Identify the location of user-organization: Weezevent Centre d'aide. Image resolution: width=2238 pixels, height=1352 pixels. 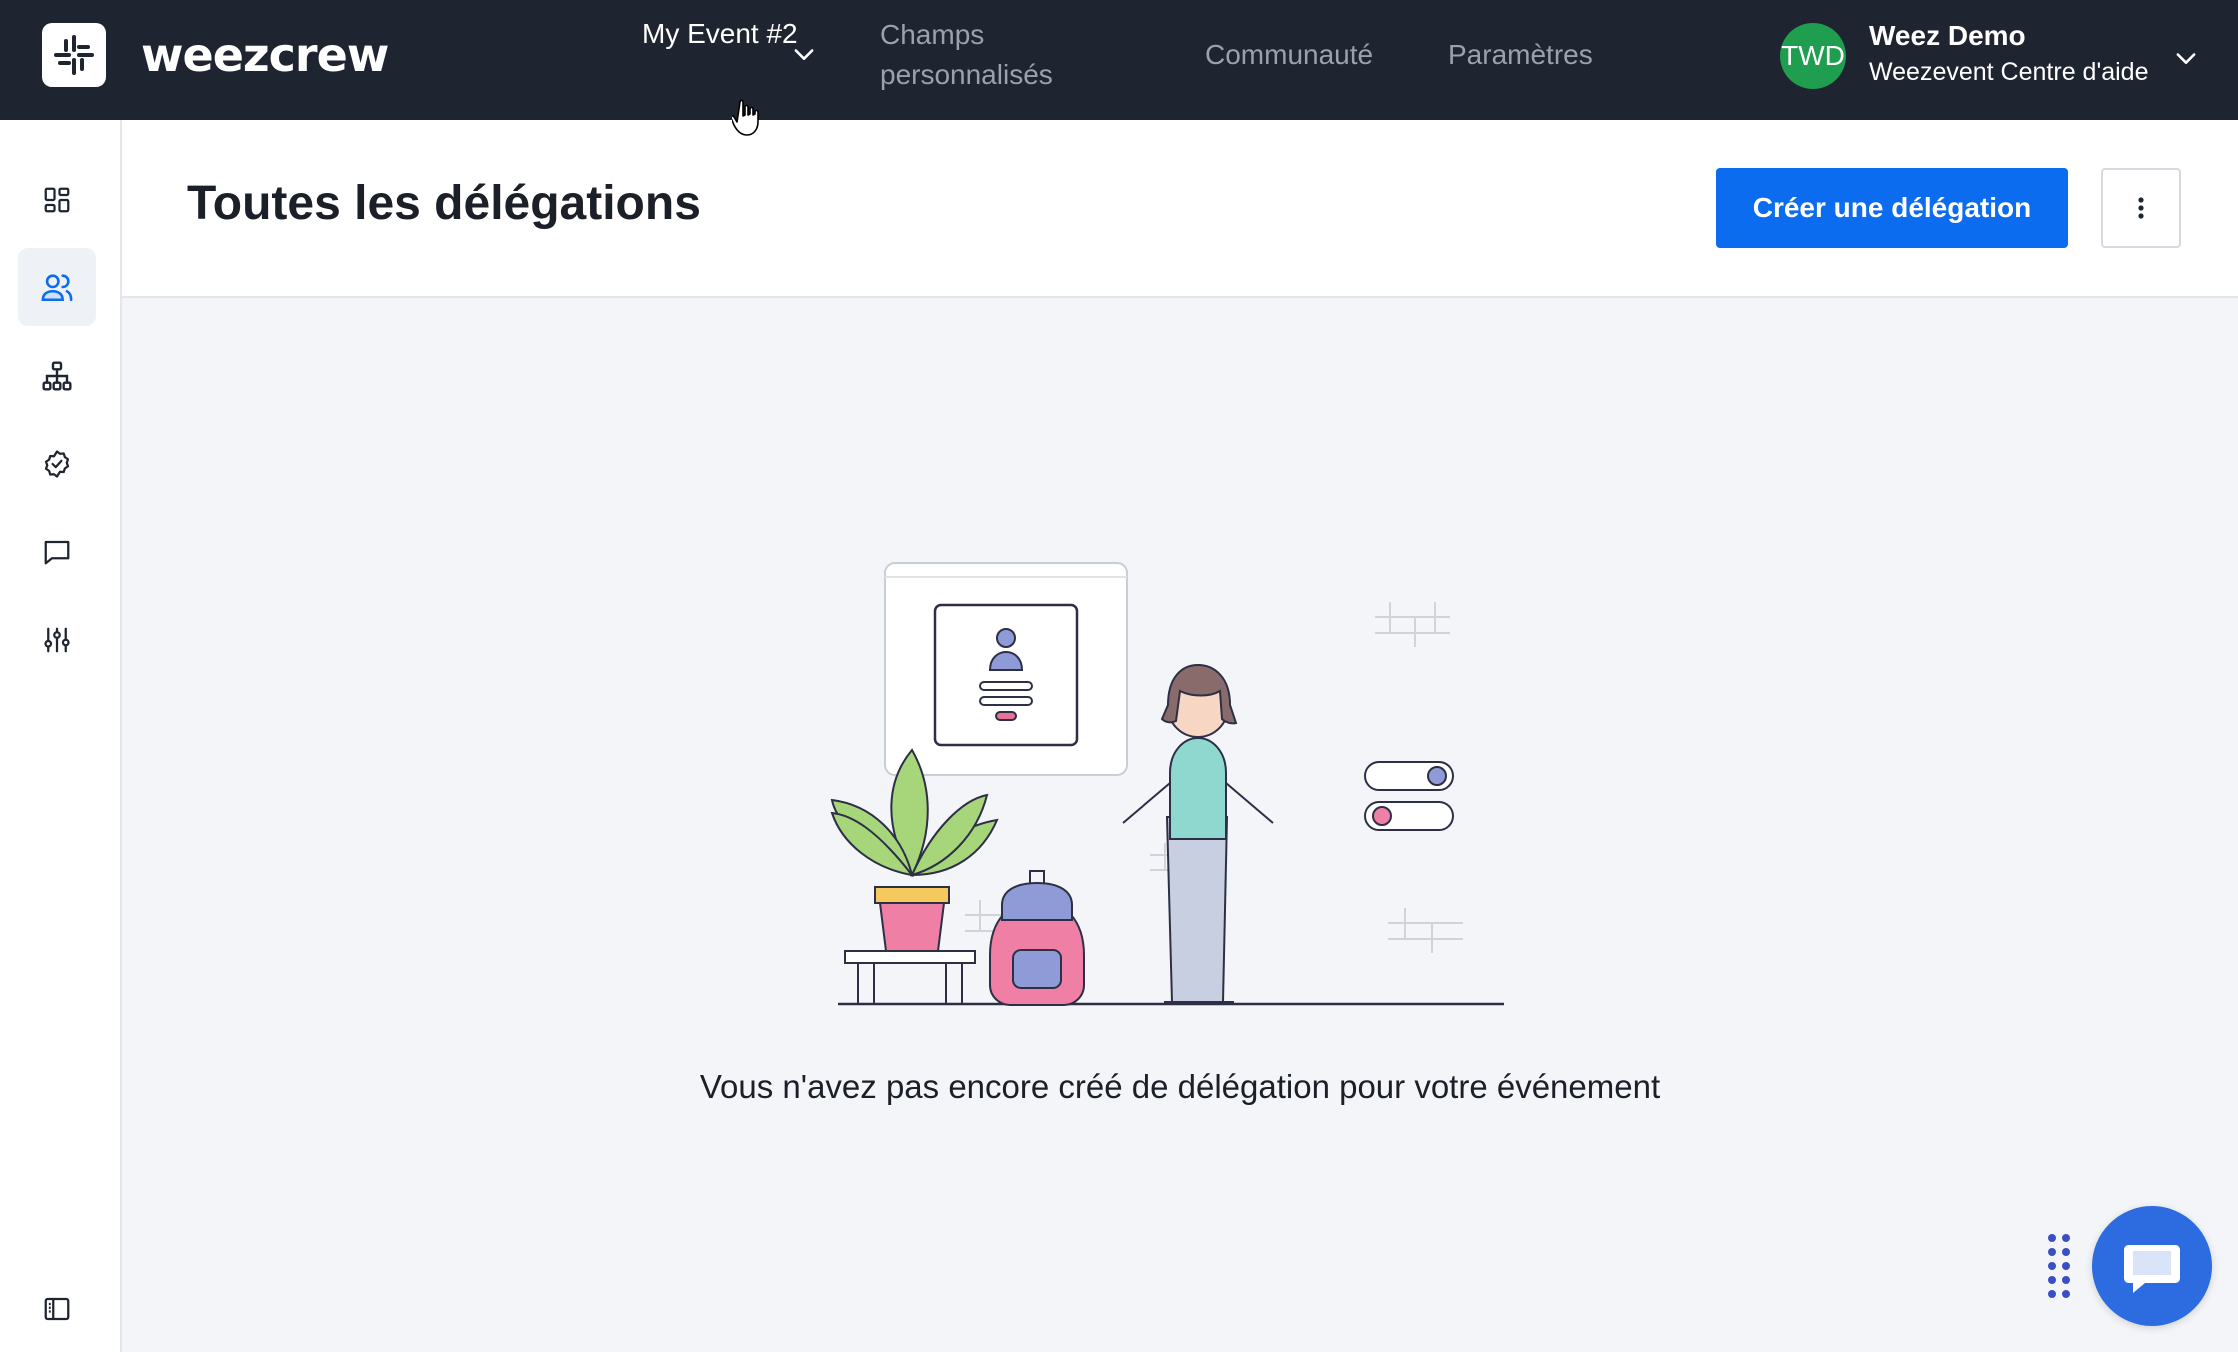
(2008, 72).